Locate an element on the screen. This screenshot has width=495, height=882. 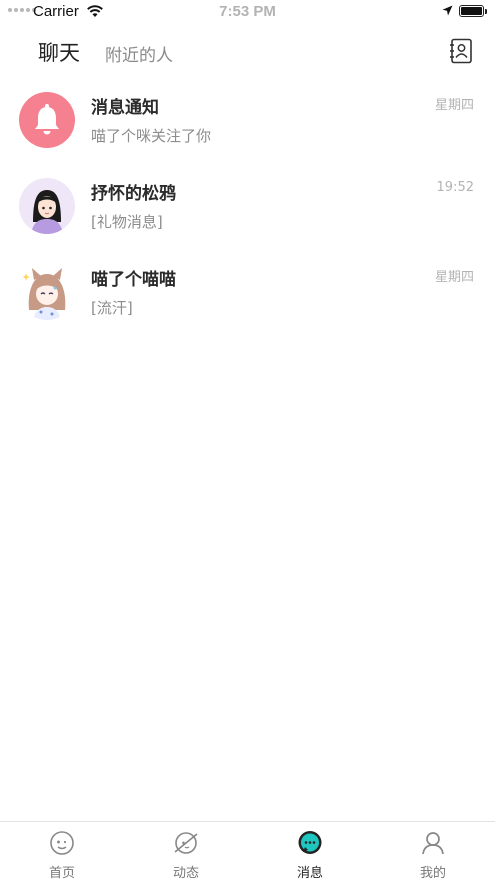
tab-moments: 动态 is located at coordinates (186, 852).